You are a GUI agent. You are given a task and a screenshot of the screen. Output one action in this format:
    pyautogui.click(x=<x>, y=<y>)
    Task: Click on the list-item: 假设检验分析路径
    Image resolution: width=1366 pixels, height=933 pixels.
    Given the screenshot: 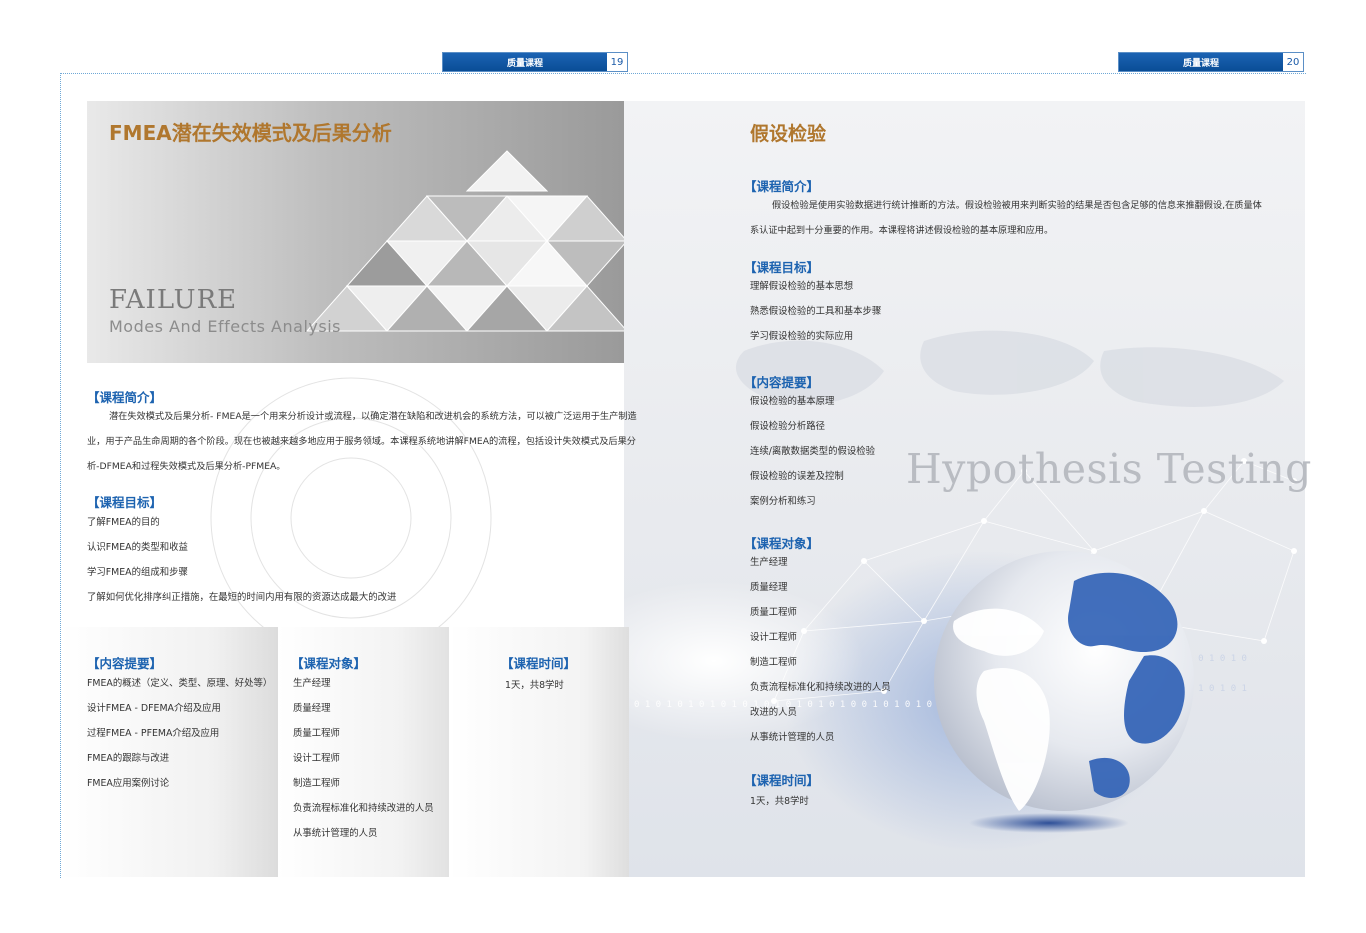 What is the action you would take?
    pyautogui.click(x=788, y=426)
    